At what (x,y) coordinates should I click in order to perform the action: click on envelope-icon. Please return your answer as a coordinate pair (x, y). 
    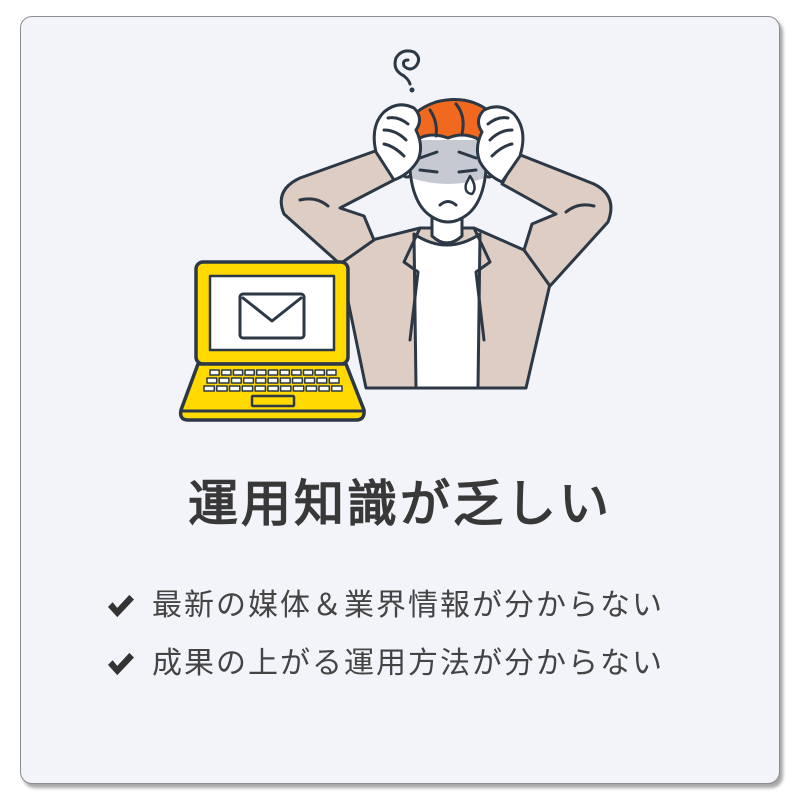
    Looking at the image, I should click on (272, 316).